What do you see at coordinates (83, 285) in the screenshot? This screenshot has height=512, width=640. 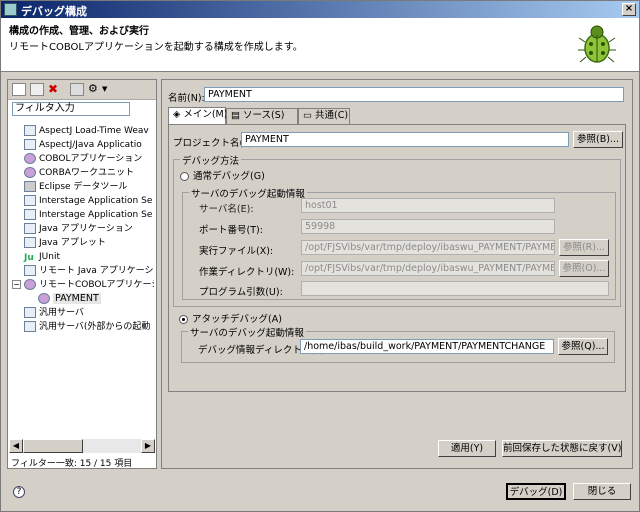 I see `tree-item: − リモートCOBOLアプリケーシ` at bounding box center [83, 285].